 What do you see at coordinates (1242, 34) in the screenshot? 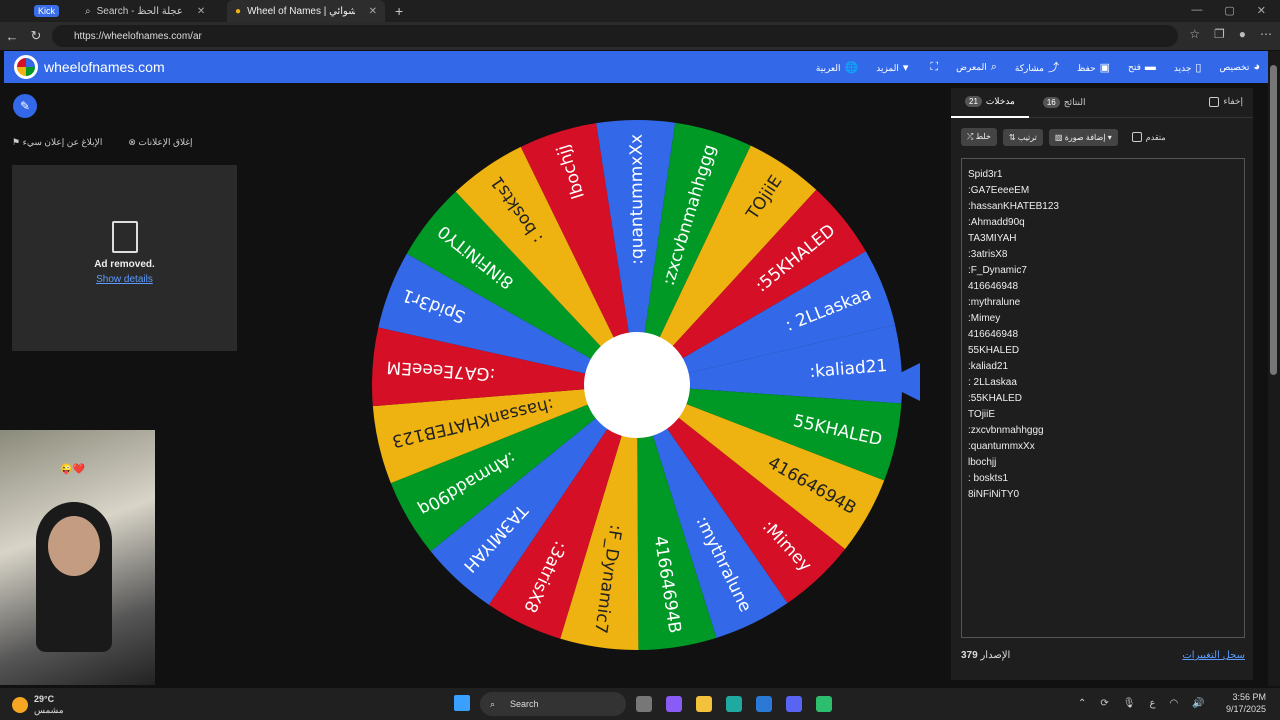
I see `profile-avatar: ●` at bounding box center [1242, 34].